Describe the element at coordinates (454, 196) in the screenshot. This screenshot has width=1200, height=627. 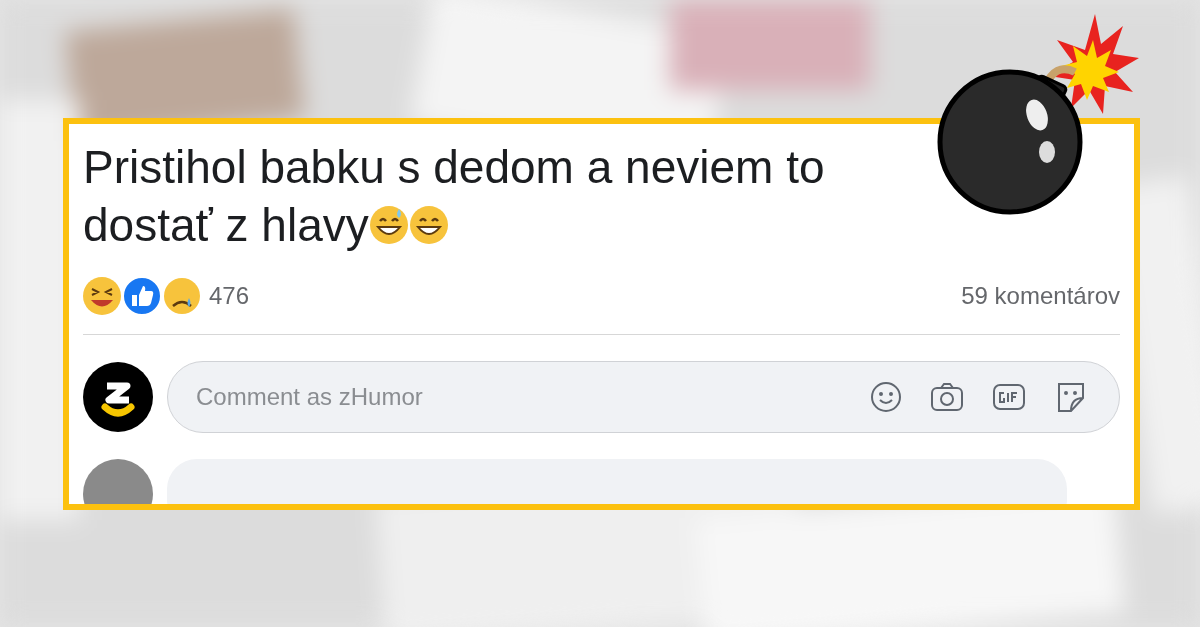
I see `post-text: Pristihol babku s dedom a neviem to dostať z hlavy` at that location.